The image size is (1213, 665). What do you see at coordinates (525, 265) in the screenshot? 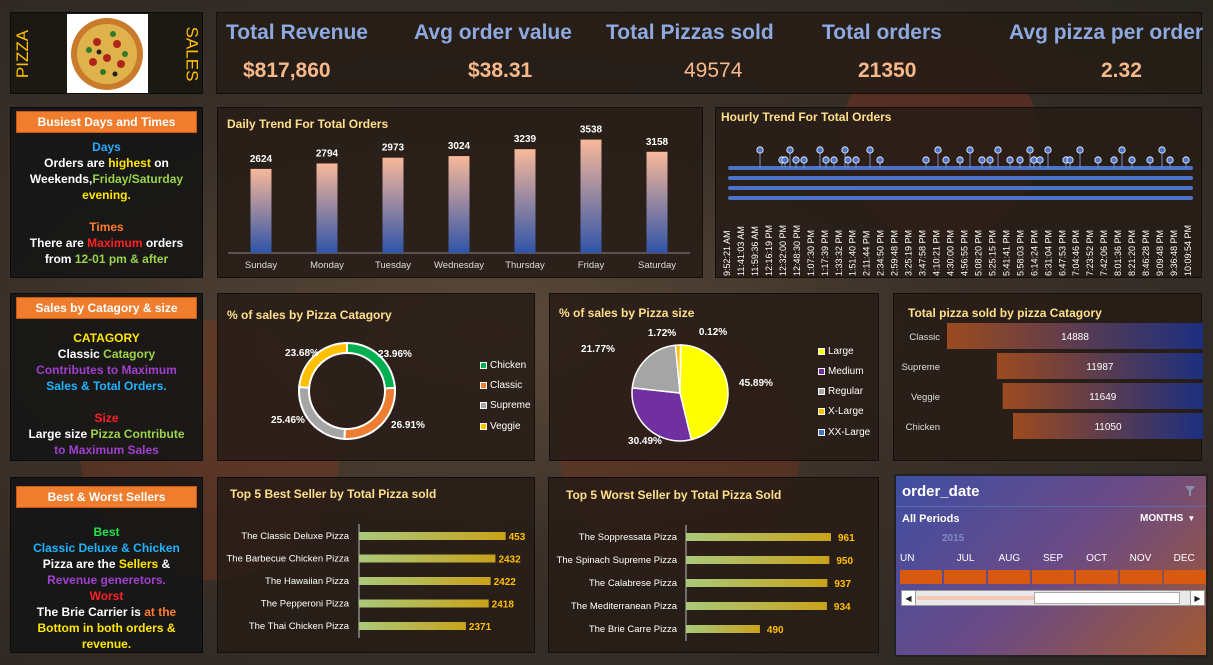
I see `daily-tick-label: Thursday` at bounding box center [525, 265].